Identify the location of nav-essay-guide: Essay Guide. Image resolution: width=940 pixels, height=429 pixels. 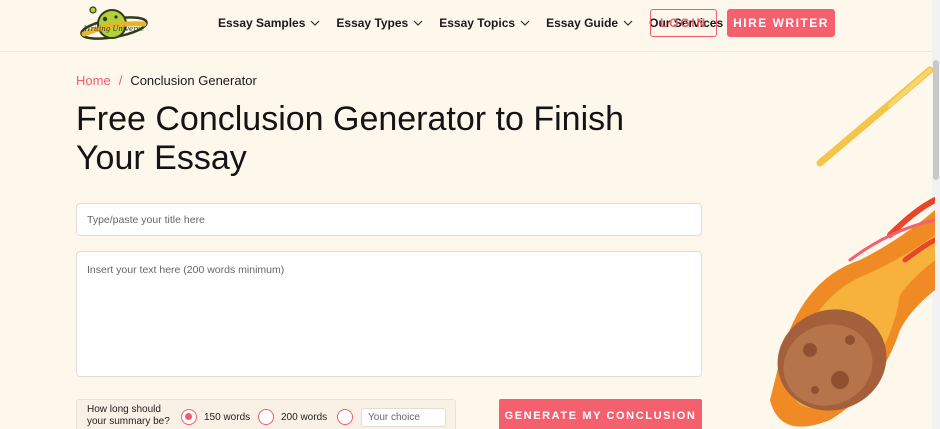
(589, 23).